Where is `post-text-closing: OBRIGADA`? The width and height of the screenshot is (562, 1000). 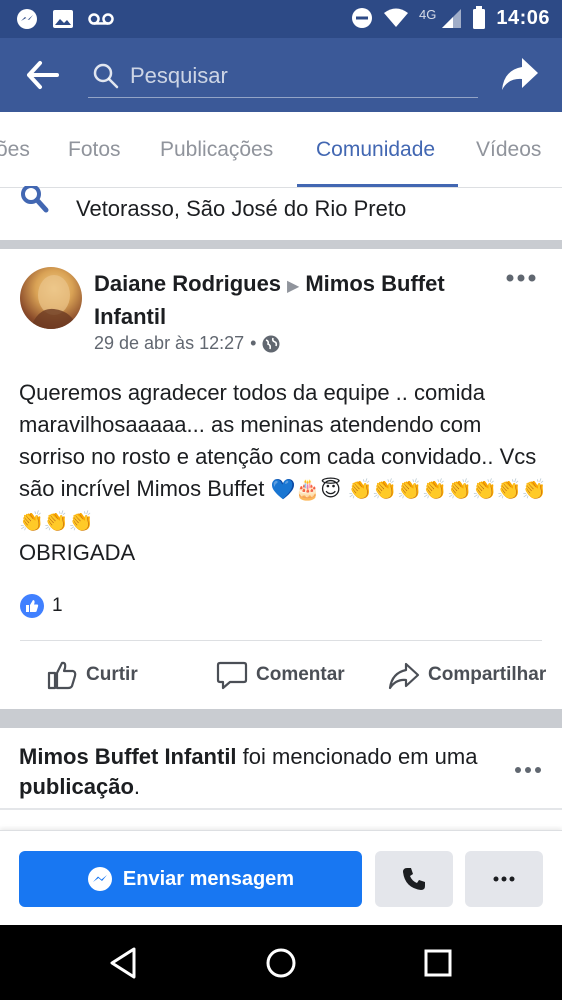
post-text-closing: OBRIGADA is located at coordinates (77, 552).